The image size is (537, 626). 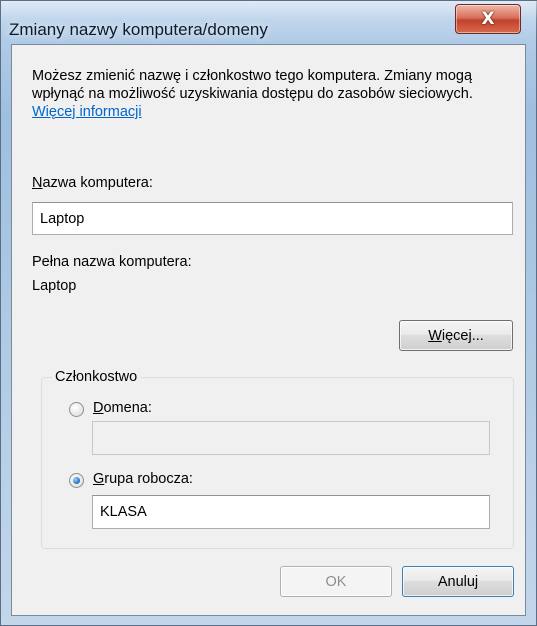 I want to click on computer-name-label: Nazwa komputera:, so click(x=92, y=183).